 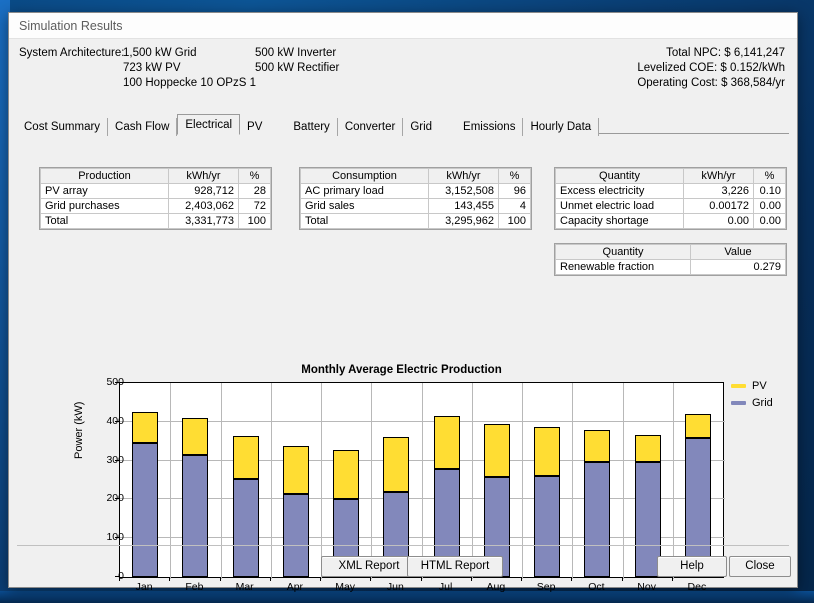 I want to click on close-button: Close, so click(x=760, y=566).